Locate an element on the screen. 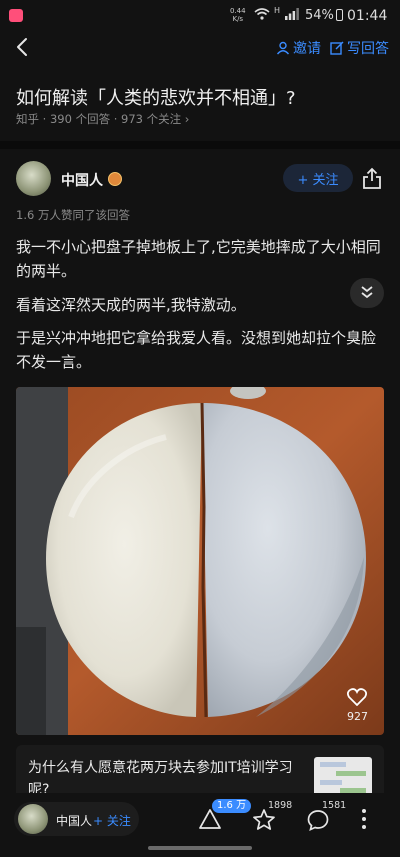  person-icon is located at coordinates (283, 48).